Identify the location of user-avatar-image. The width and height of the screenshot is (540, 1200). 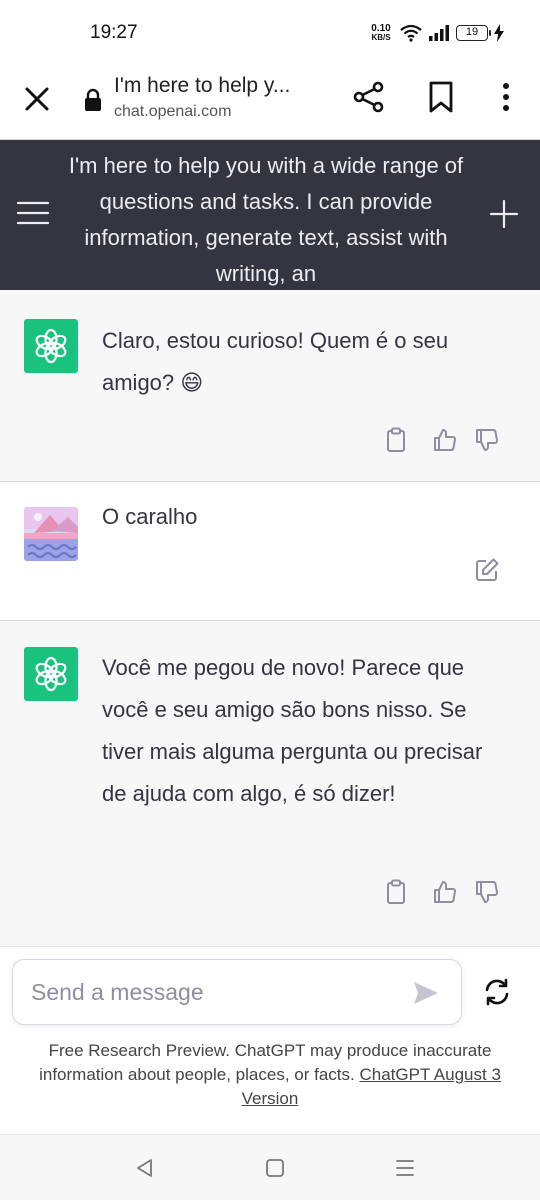
(51, 534).